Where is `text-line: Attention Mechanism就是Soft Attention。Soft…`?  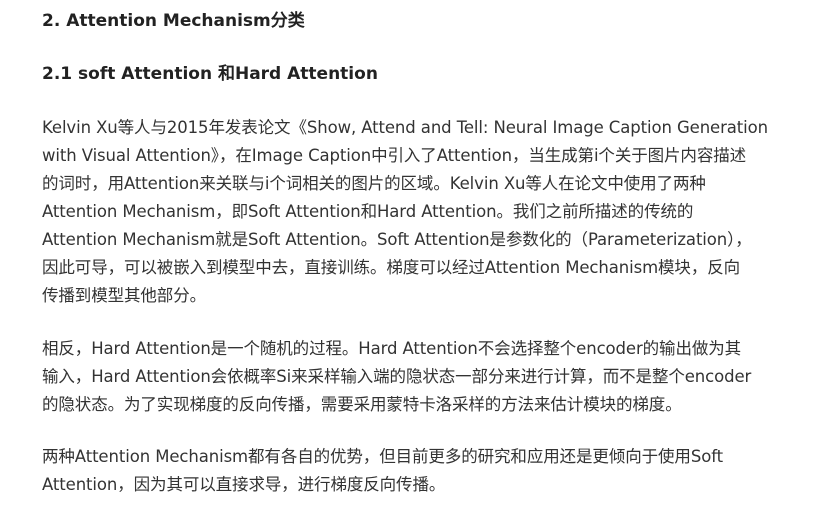 text-line: Attention Mechanism就是Soft Attention。Soft… is located at coordinates (397, 239).